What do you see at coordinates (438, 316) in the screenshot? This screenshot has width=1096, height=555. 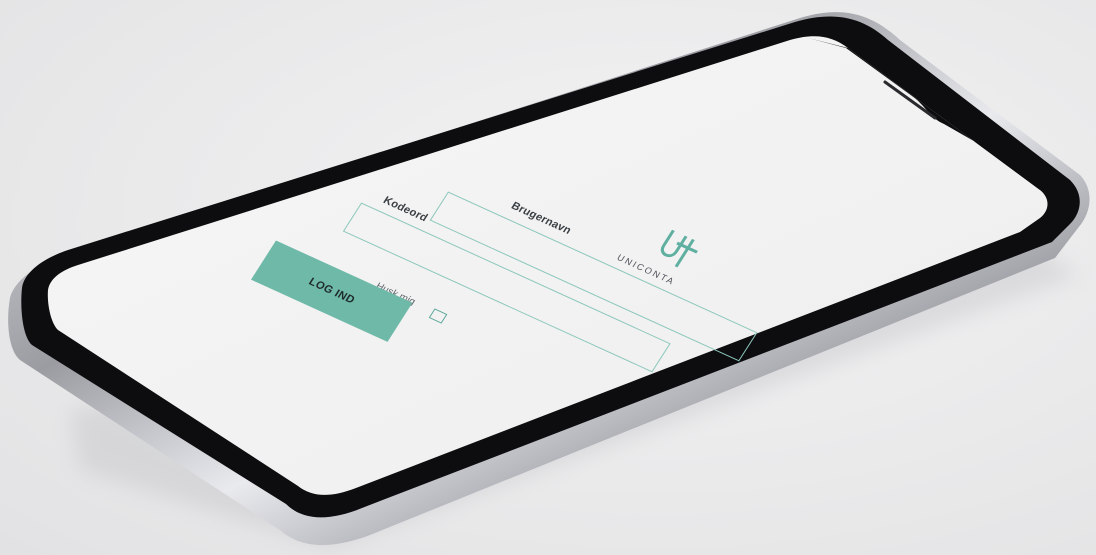 I see `remember-checkbox` at bounding box center [438, 316].